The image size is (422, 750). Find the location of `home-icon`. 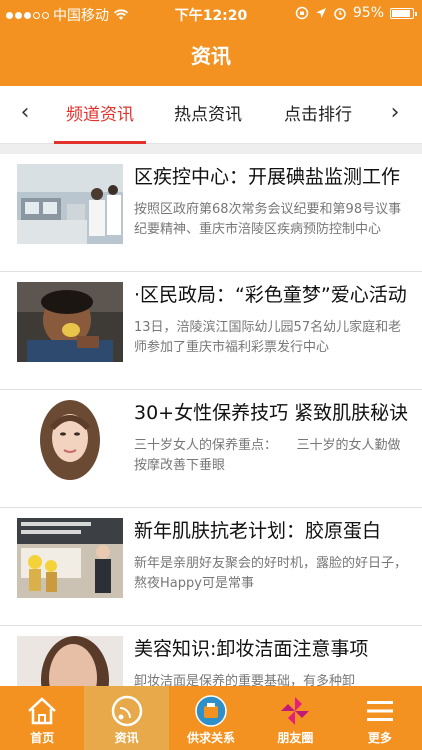

home-icon is located at coordinates (42, 711).